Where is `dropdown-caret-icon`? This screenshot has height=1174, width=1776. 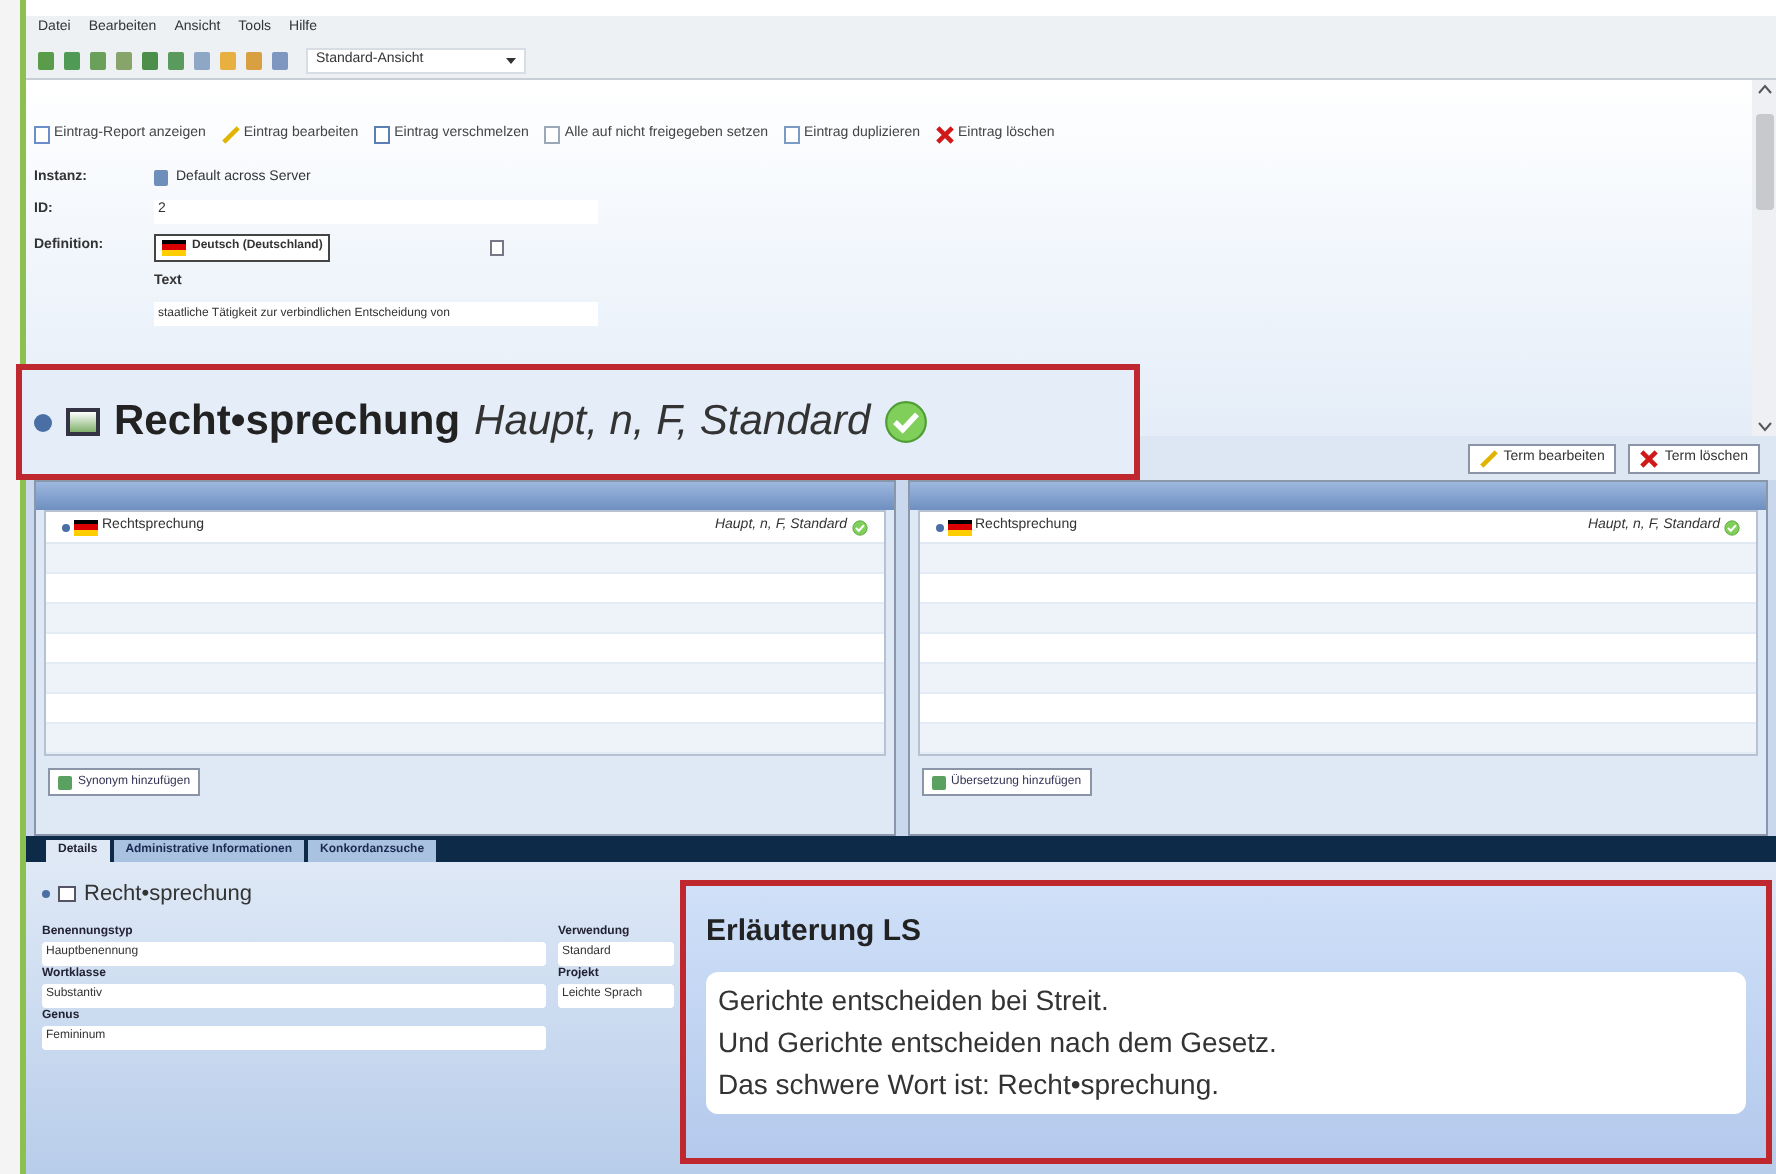
dropdown-caret-icon is located at coordinates (511, 60).